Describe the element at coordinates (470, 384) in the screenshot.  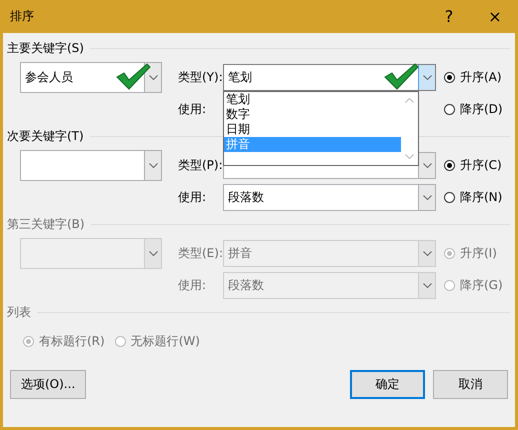
I see `dialog-button: 取消` at that location.